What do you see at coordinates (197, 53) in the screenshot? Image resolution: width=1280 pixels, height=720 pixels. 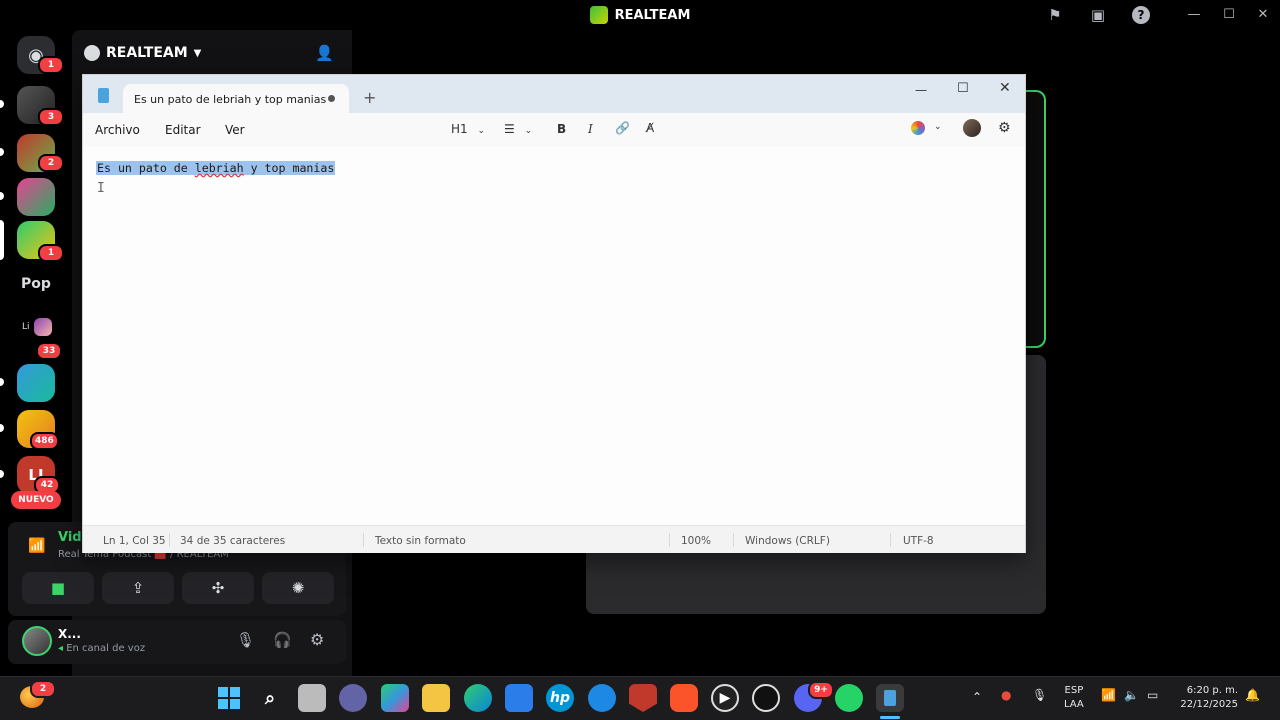 I see `chevron-down-icon: ▼` at bounding box center [197, 53].